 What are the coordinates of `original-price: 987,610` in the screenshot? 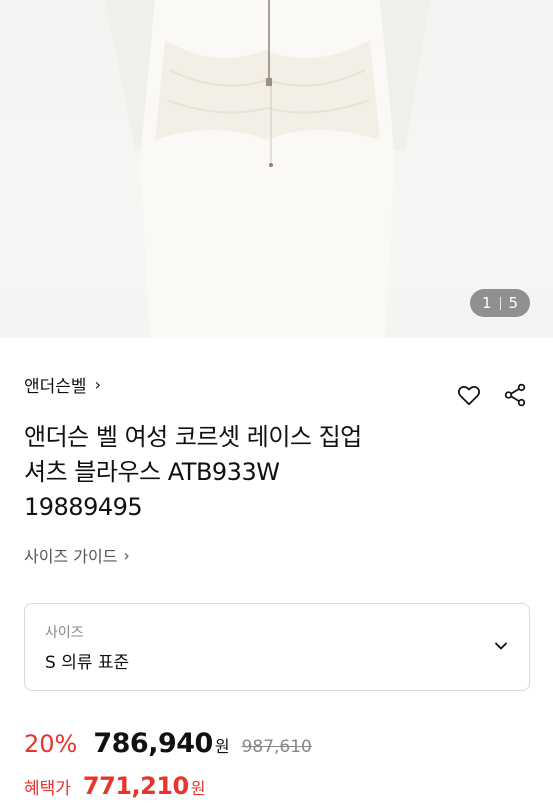 It's located at (276, 747).